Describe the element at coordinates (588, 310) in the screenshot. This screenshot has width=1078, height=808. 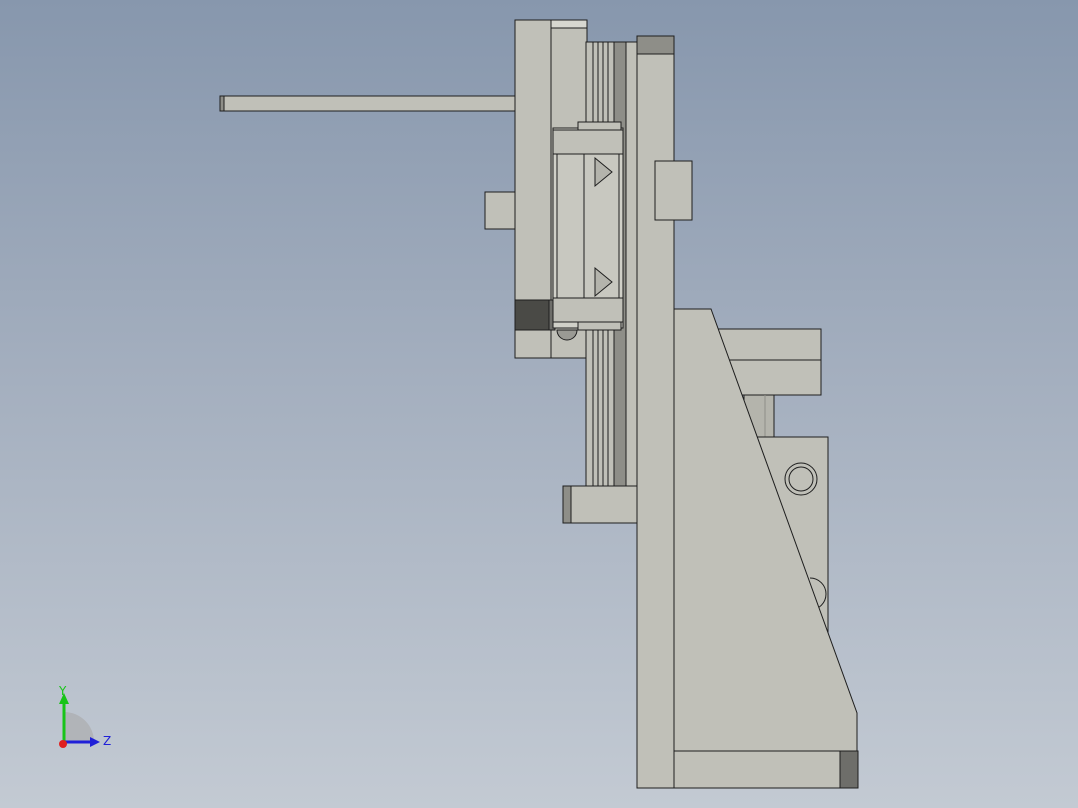
I see `slider-bottom-bar` at that location.